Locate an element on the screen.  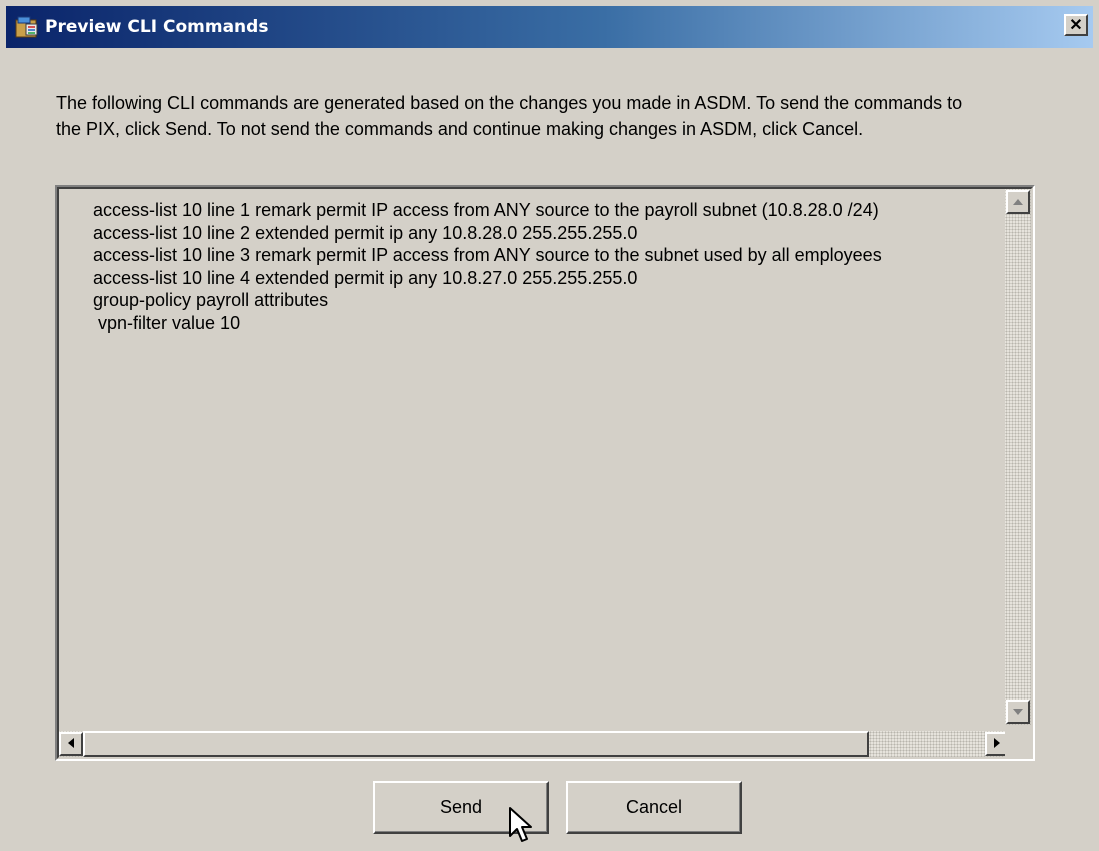
scroll-left-button is located at coordinates (71, 744).